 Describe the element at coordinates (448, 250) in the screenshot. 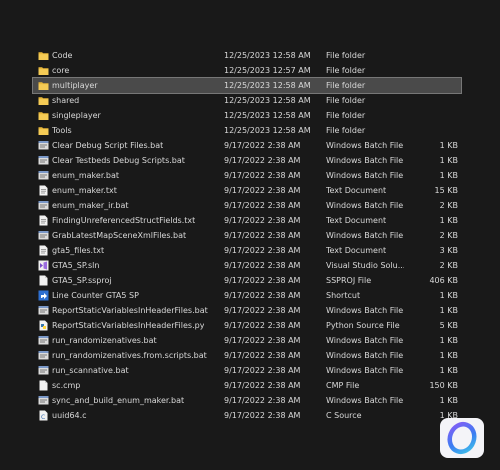

I see `file-size: 3 KB` at that location.